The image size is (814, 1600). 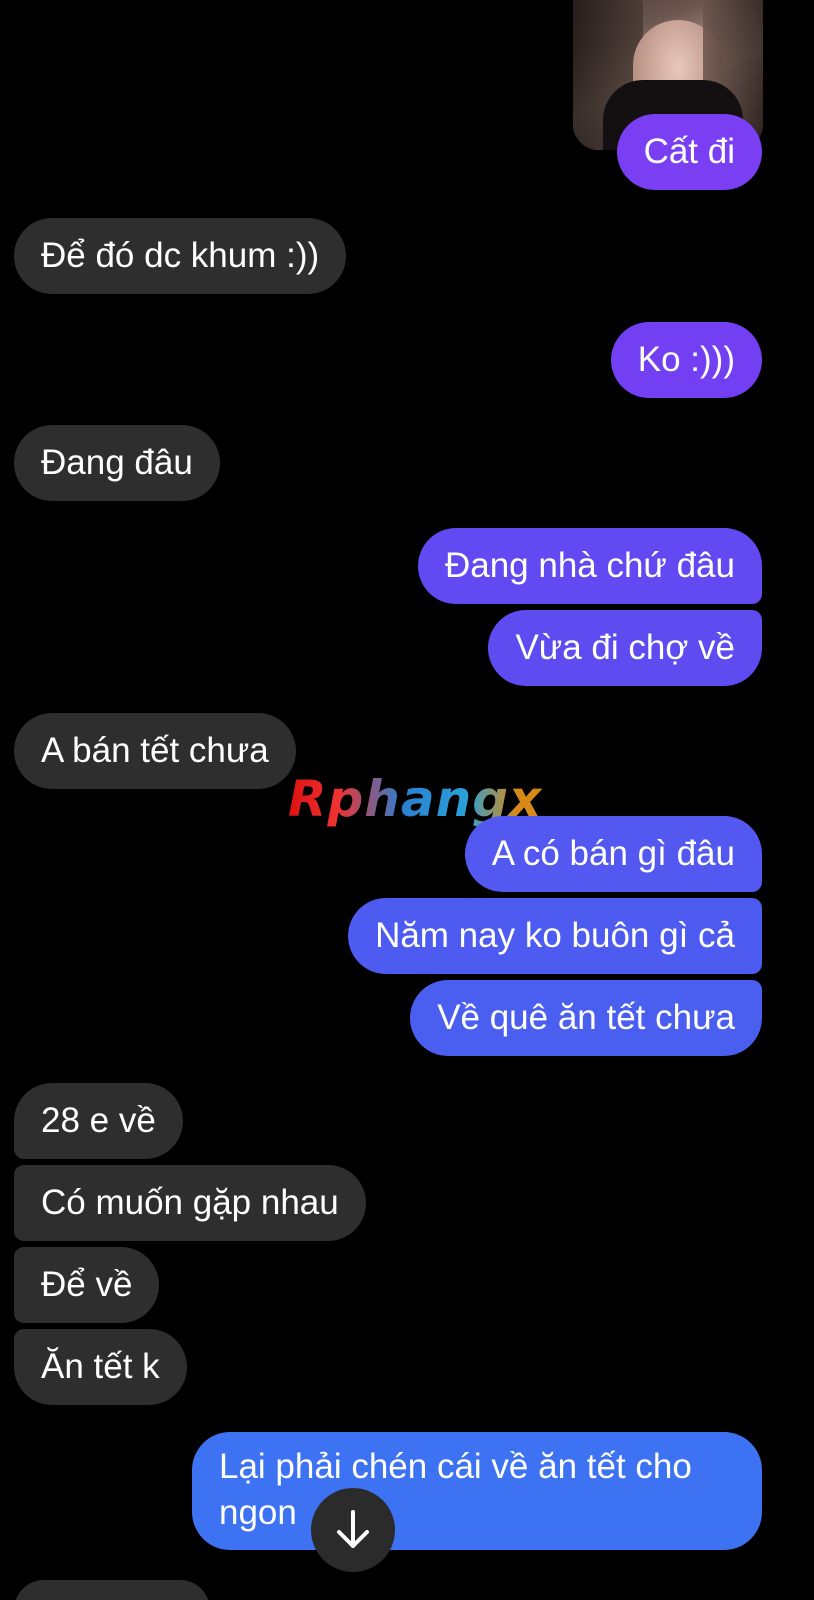 What do you see at coordinates (589, 566) in the screenshot?
I see `message-bubble-outgoing: Đang nhà chứ đâu` at bounding box center [589, 566].